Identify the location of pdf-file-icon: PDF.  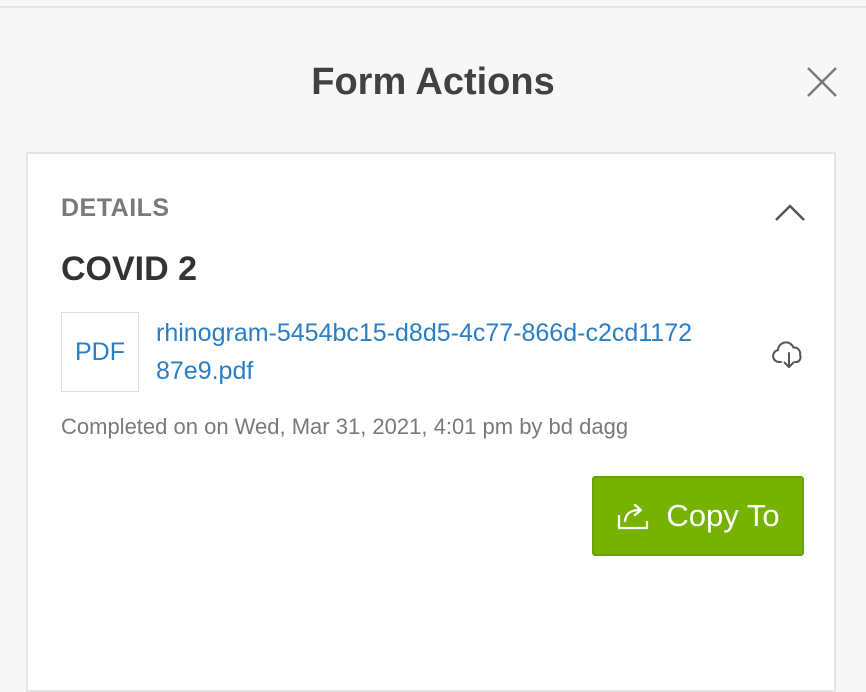
(100, 352).